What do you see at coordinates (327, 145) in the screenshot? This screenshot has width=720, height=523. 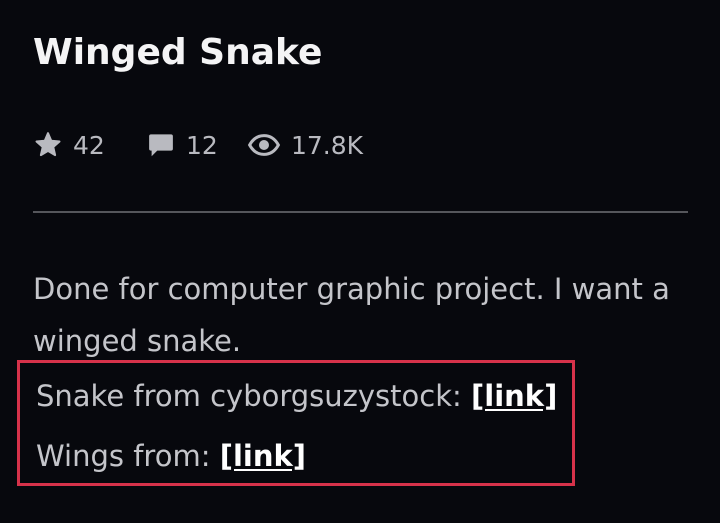 I see `views-count: 17.8K` at bounding box center [327, 145].